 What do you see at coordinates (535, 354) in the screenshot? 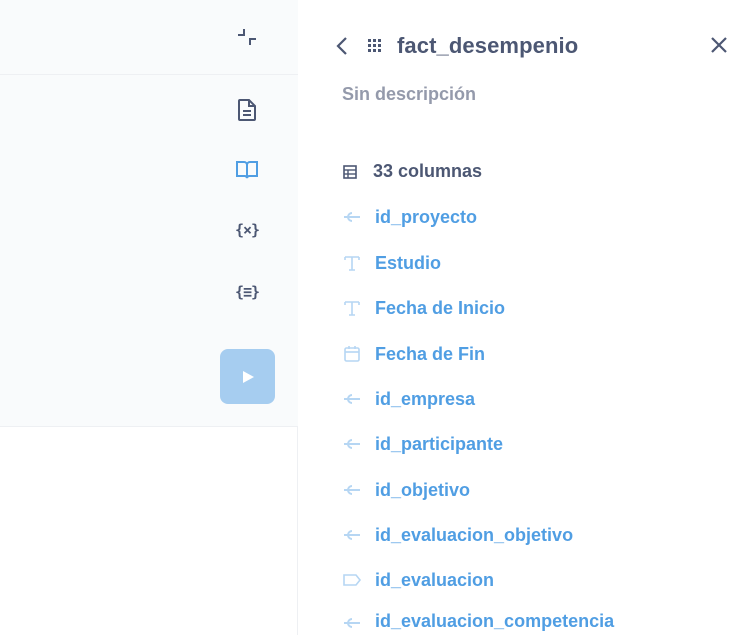
I see `column-item: Fecha de Fin` at bounding box center [535, 354].